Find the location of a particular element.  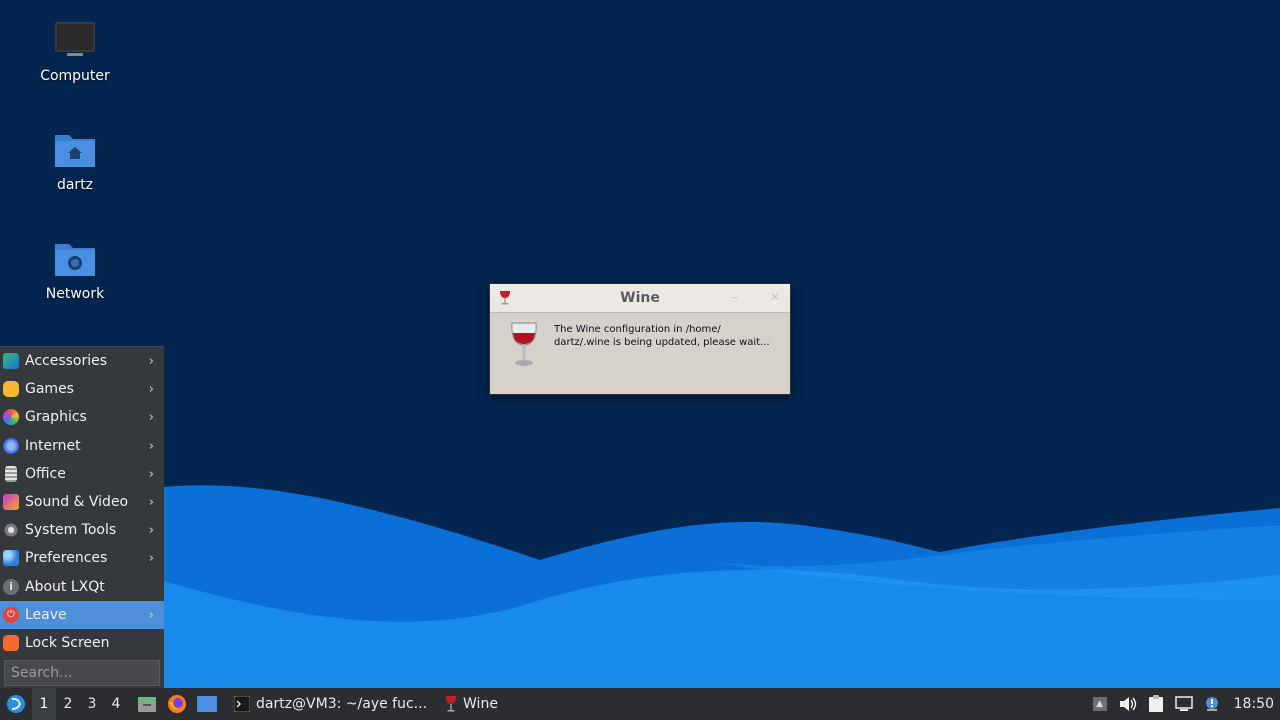

menu-item-about-lxqt: i About LXQt is located at coordinates (82, 587).